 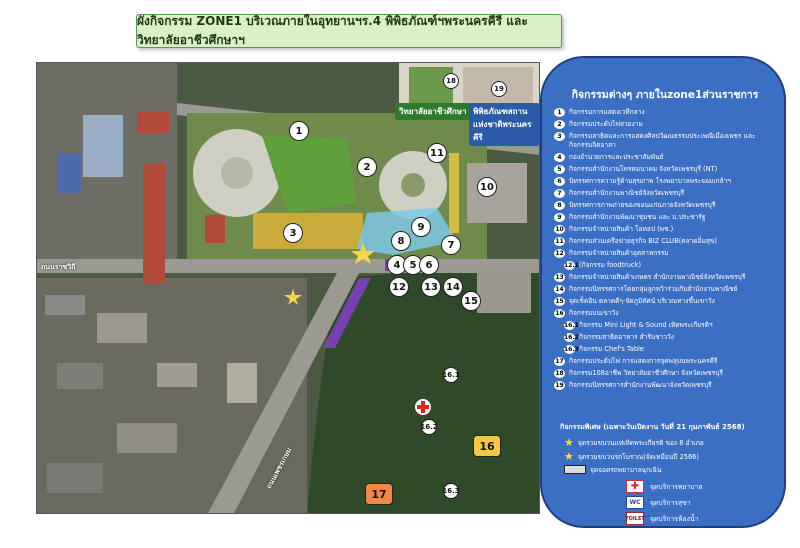 I want to click on map-badge-10: 10, so click(x=487, y=187).